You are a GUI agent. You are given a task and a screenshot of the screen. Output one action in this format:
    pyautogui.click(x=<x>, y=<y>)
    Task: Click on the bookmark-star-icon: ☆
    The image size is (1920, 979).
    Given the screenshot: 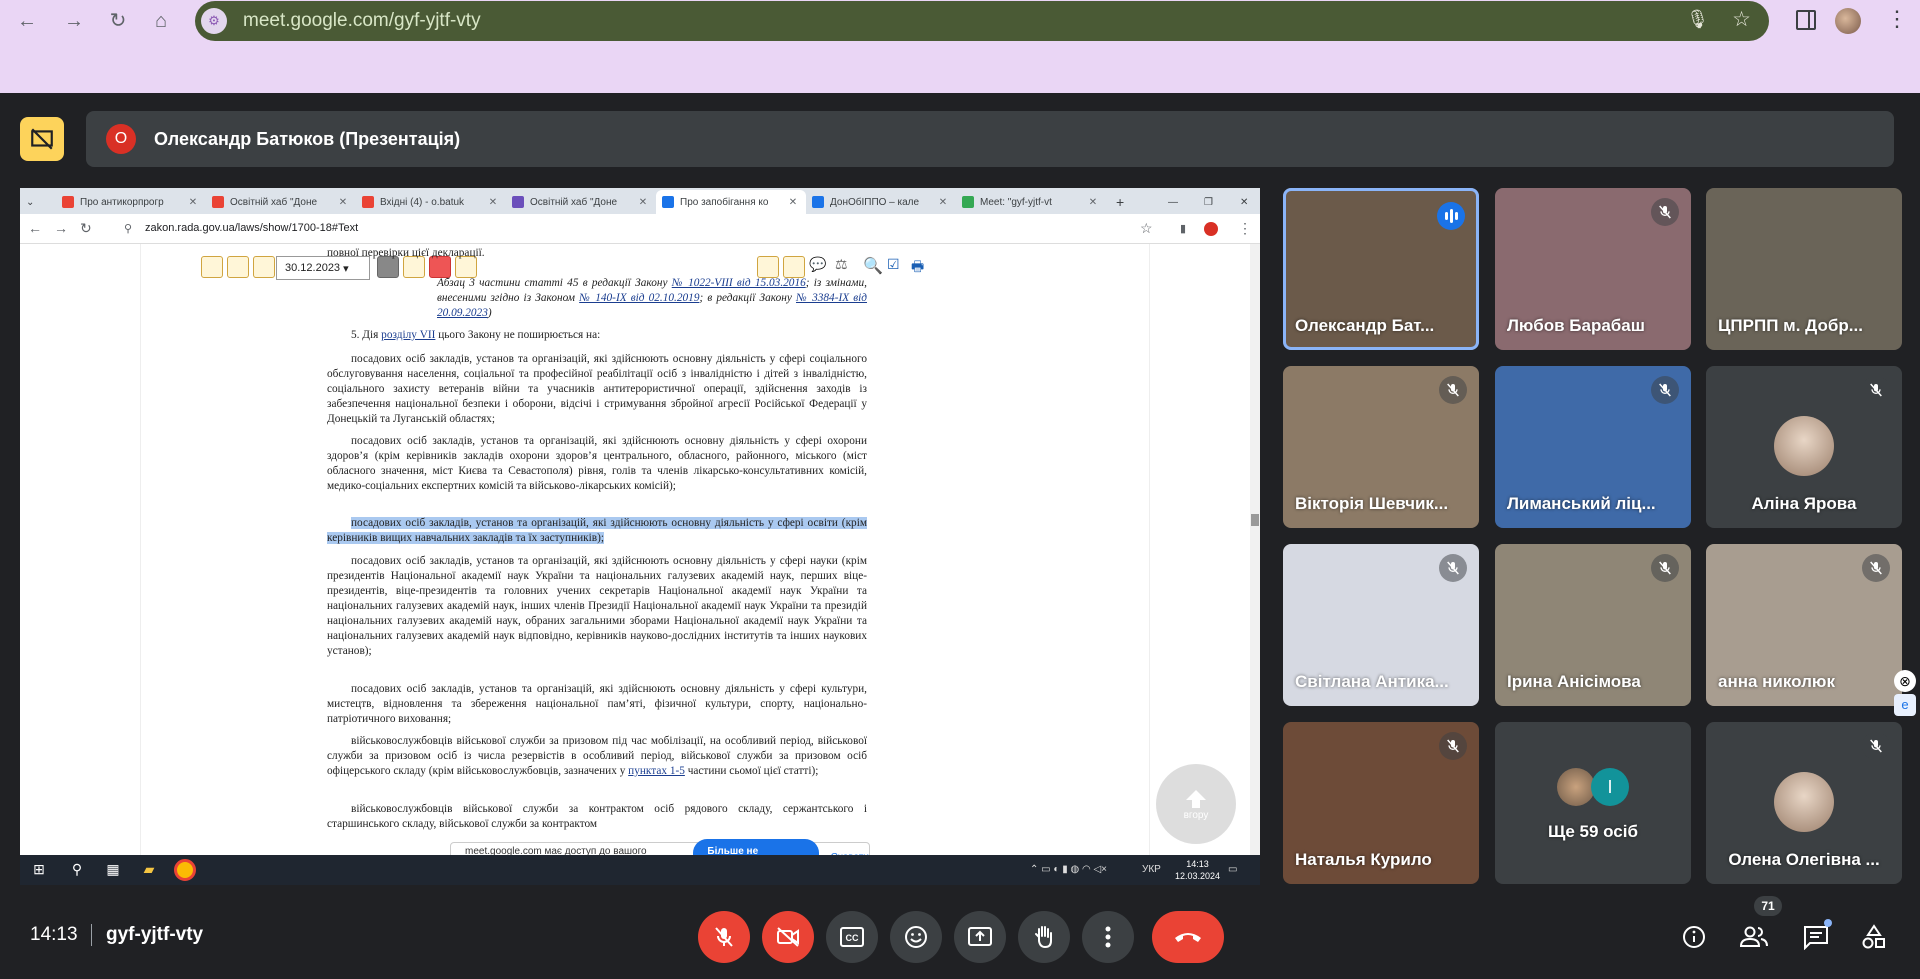 What is the action you would take?
    pyautogui.click(x=1741, y=19)
    